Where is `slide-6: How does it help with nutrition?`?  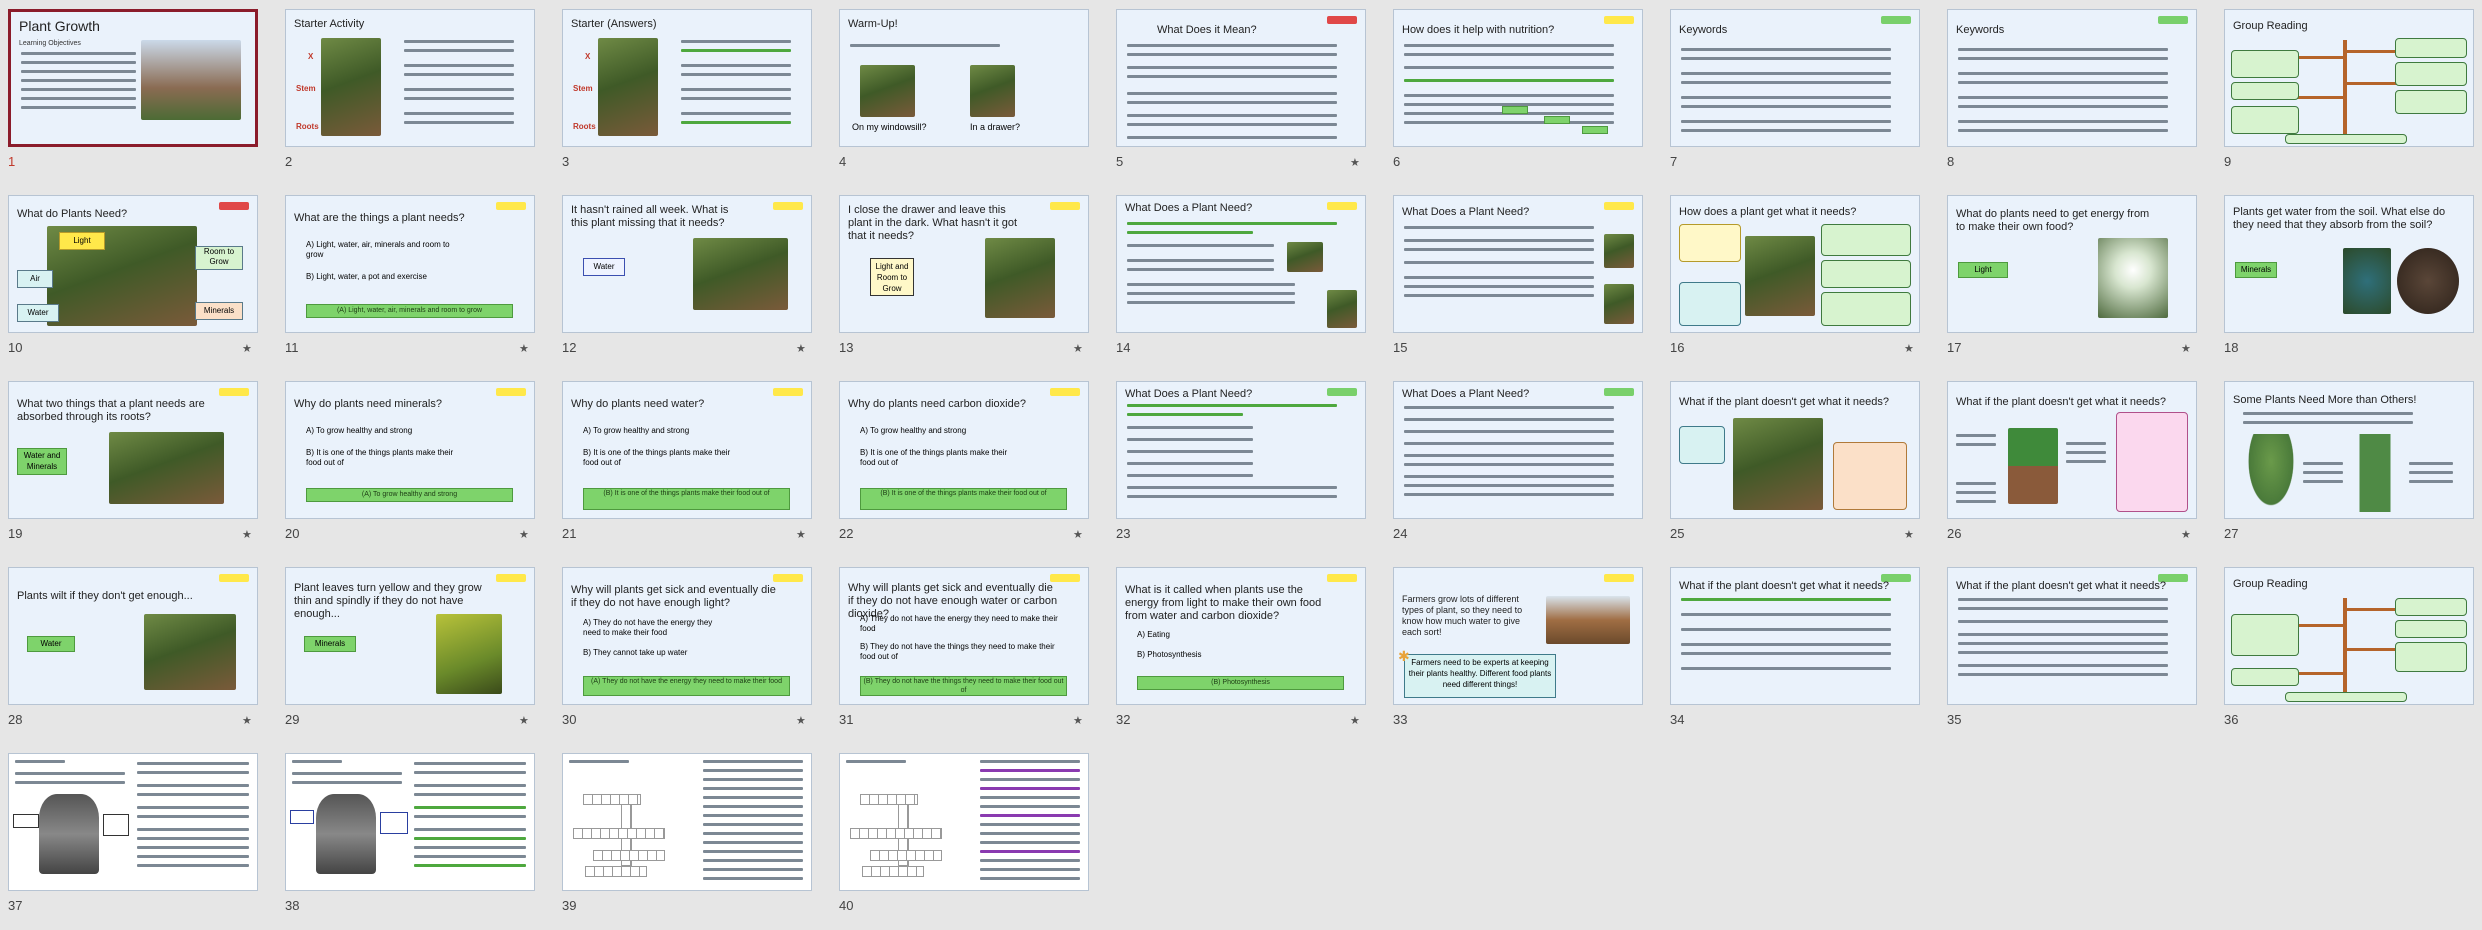 slide-6: How does it help with nutrition? is located at coordinates (1518, 78).